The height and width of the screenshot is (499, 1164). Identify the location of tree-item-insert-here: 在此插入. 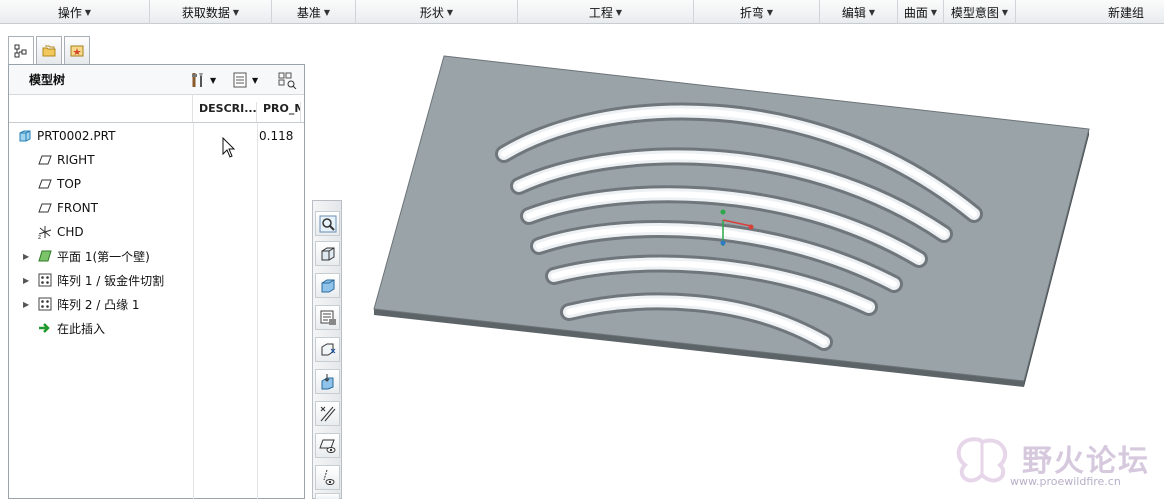
(71, 328).